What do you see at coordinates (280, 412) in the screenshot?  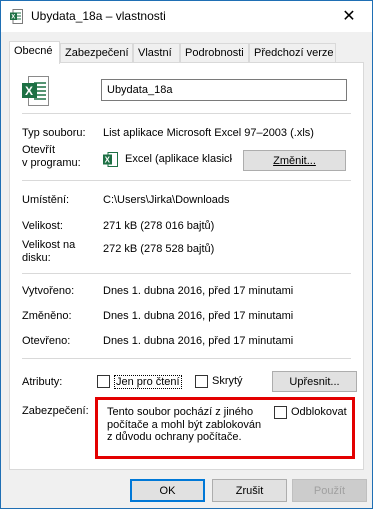 I see `unblock-checkbox` at bounding box center [280, 412].